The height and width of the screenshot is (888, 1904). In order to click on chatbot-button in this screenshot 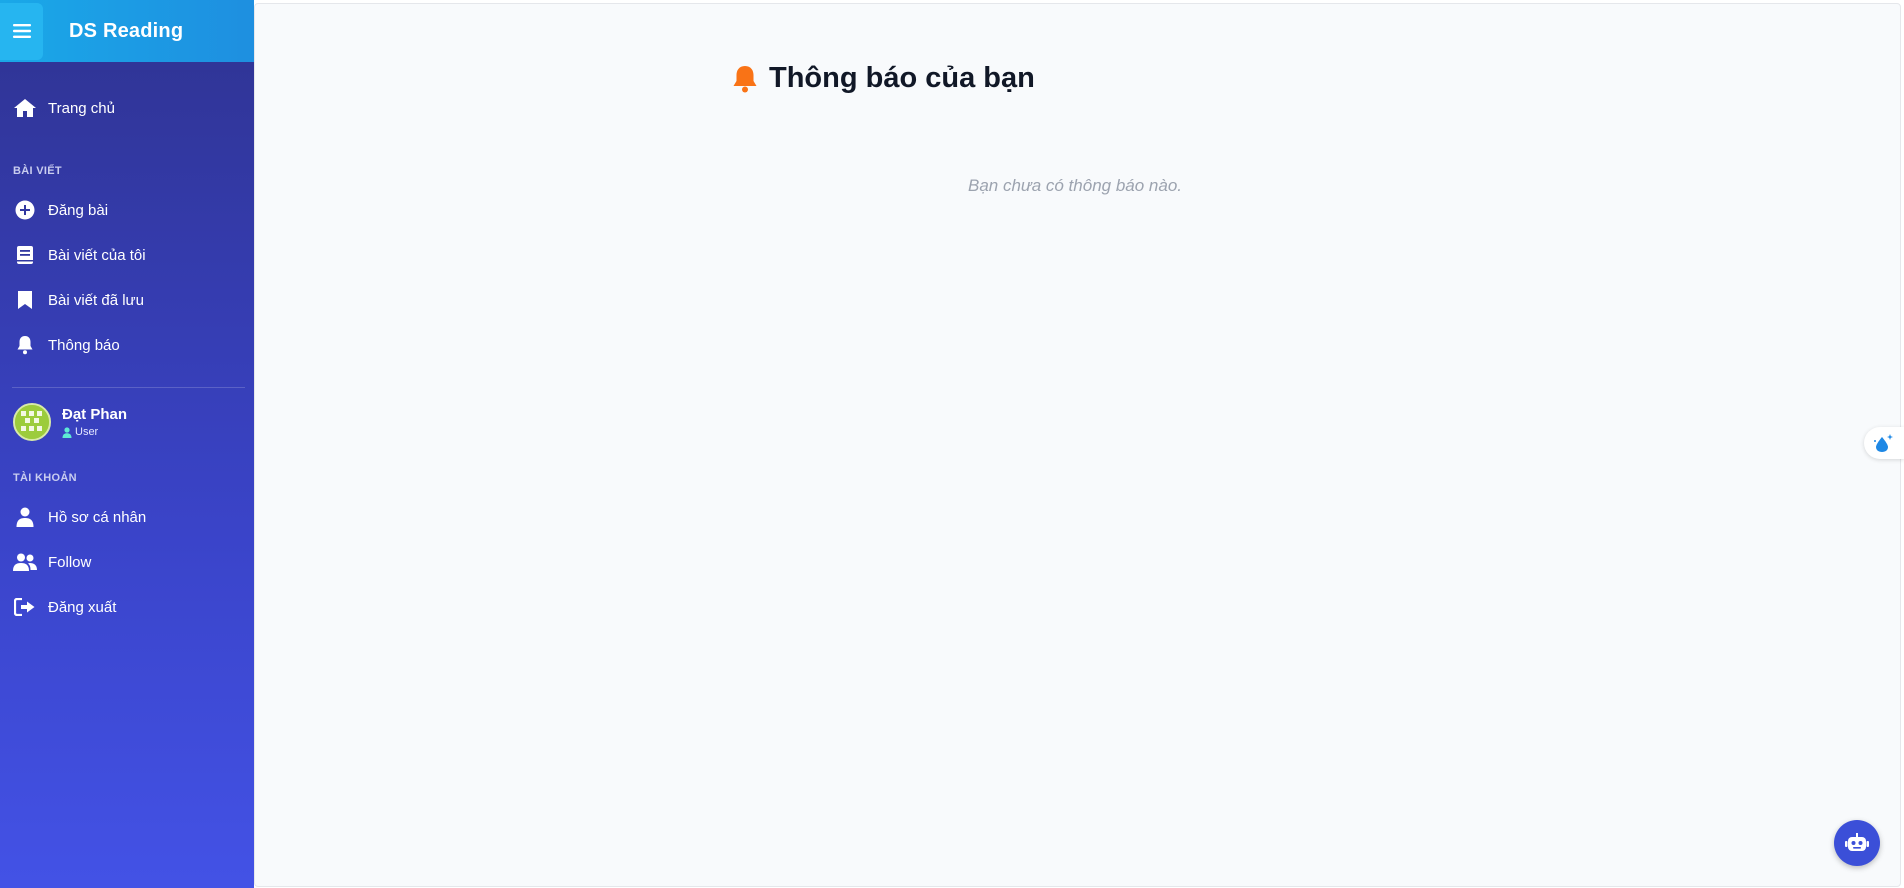, I will do `click(1857, 843)`.